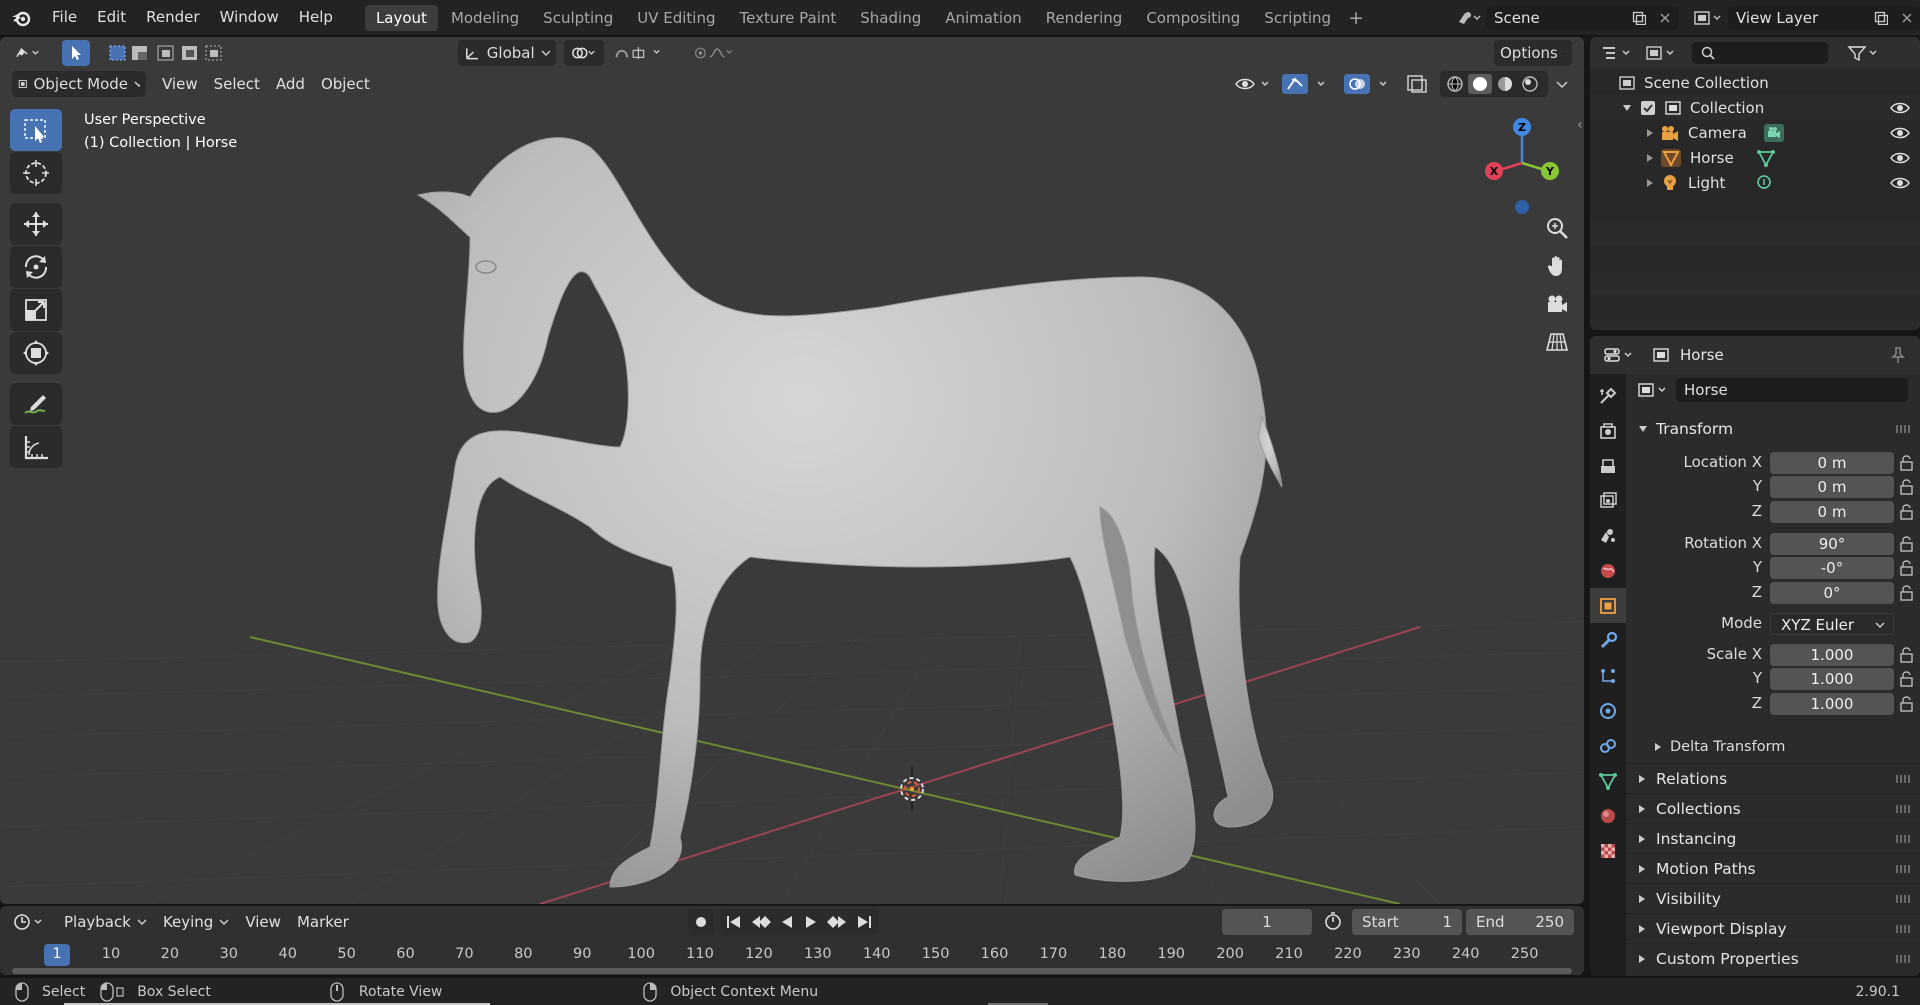  Describe the element at coordinates (1773, 898) in the screenshot. I see `visibility-panel-header: Visibility` at that location.